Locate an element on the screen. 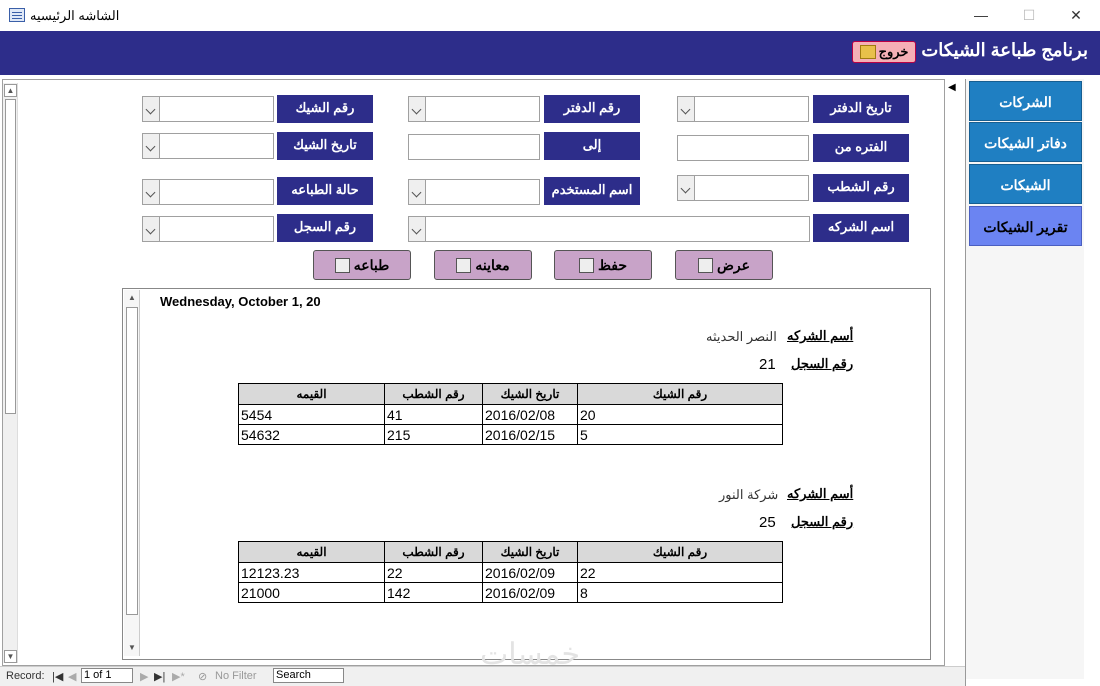 The height and width of the screenshot is (686, 1100). stub-no-dropdown-icon is located at coordinates (686, 188).